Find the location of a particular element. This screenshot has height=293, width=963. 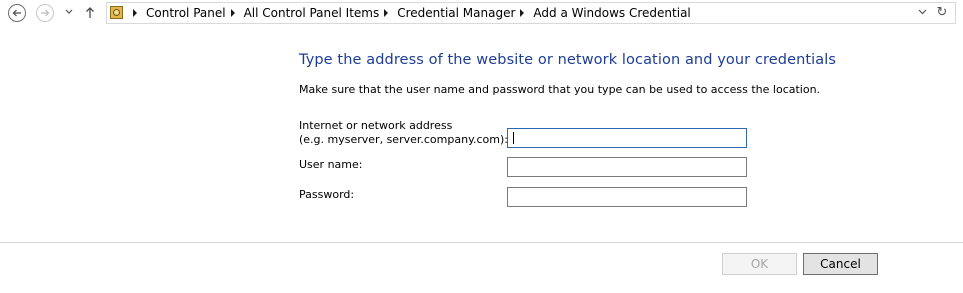

forward-arrow-icon is located at coordinates (45, 13).